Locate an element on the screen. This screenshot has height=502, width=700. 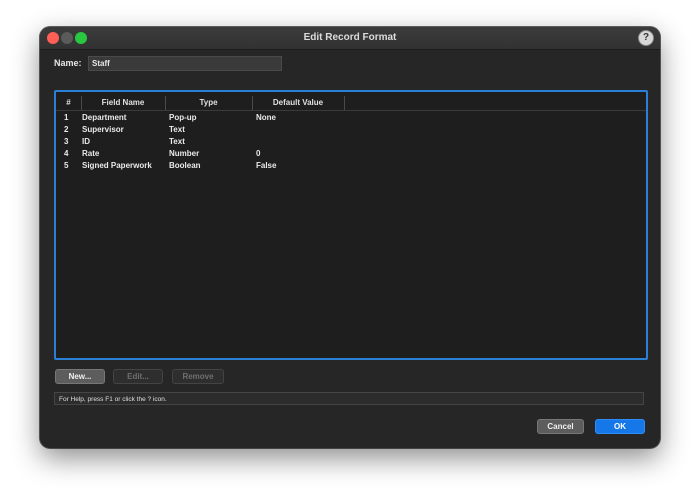
window-title: Edit Record Format is located at coordinates (350, 37).